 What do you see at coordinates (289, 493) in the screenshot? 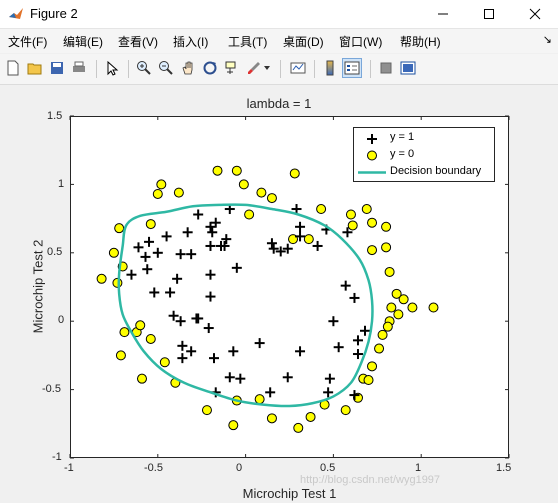
I see `x-axis-label: Microchip Test 1` at bounding box center [289, 493].